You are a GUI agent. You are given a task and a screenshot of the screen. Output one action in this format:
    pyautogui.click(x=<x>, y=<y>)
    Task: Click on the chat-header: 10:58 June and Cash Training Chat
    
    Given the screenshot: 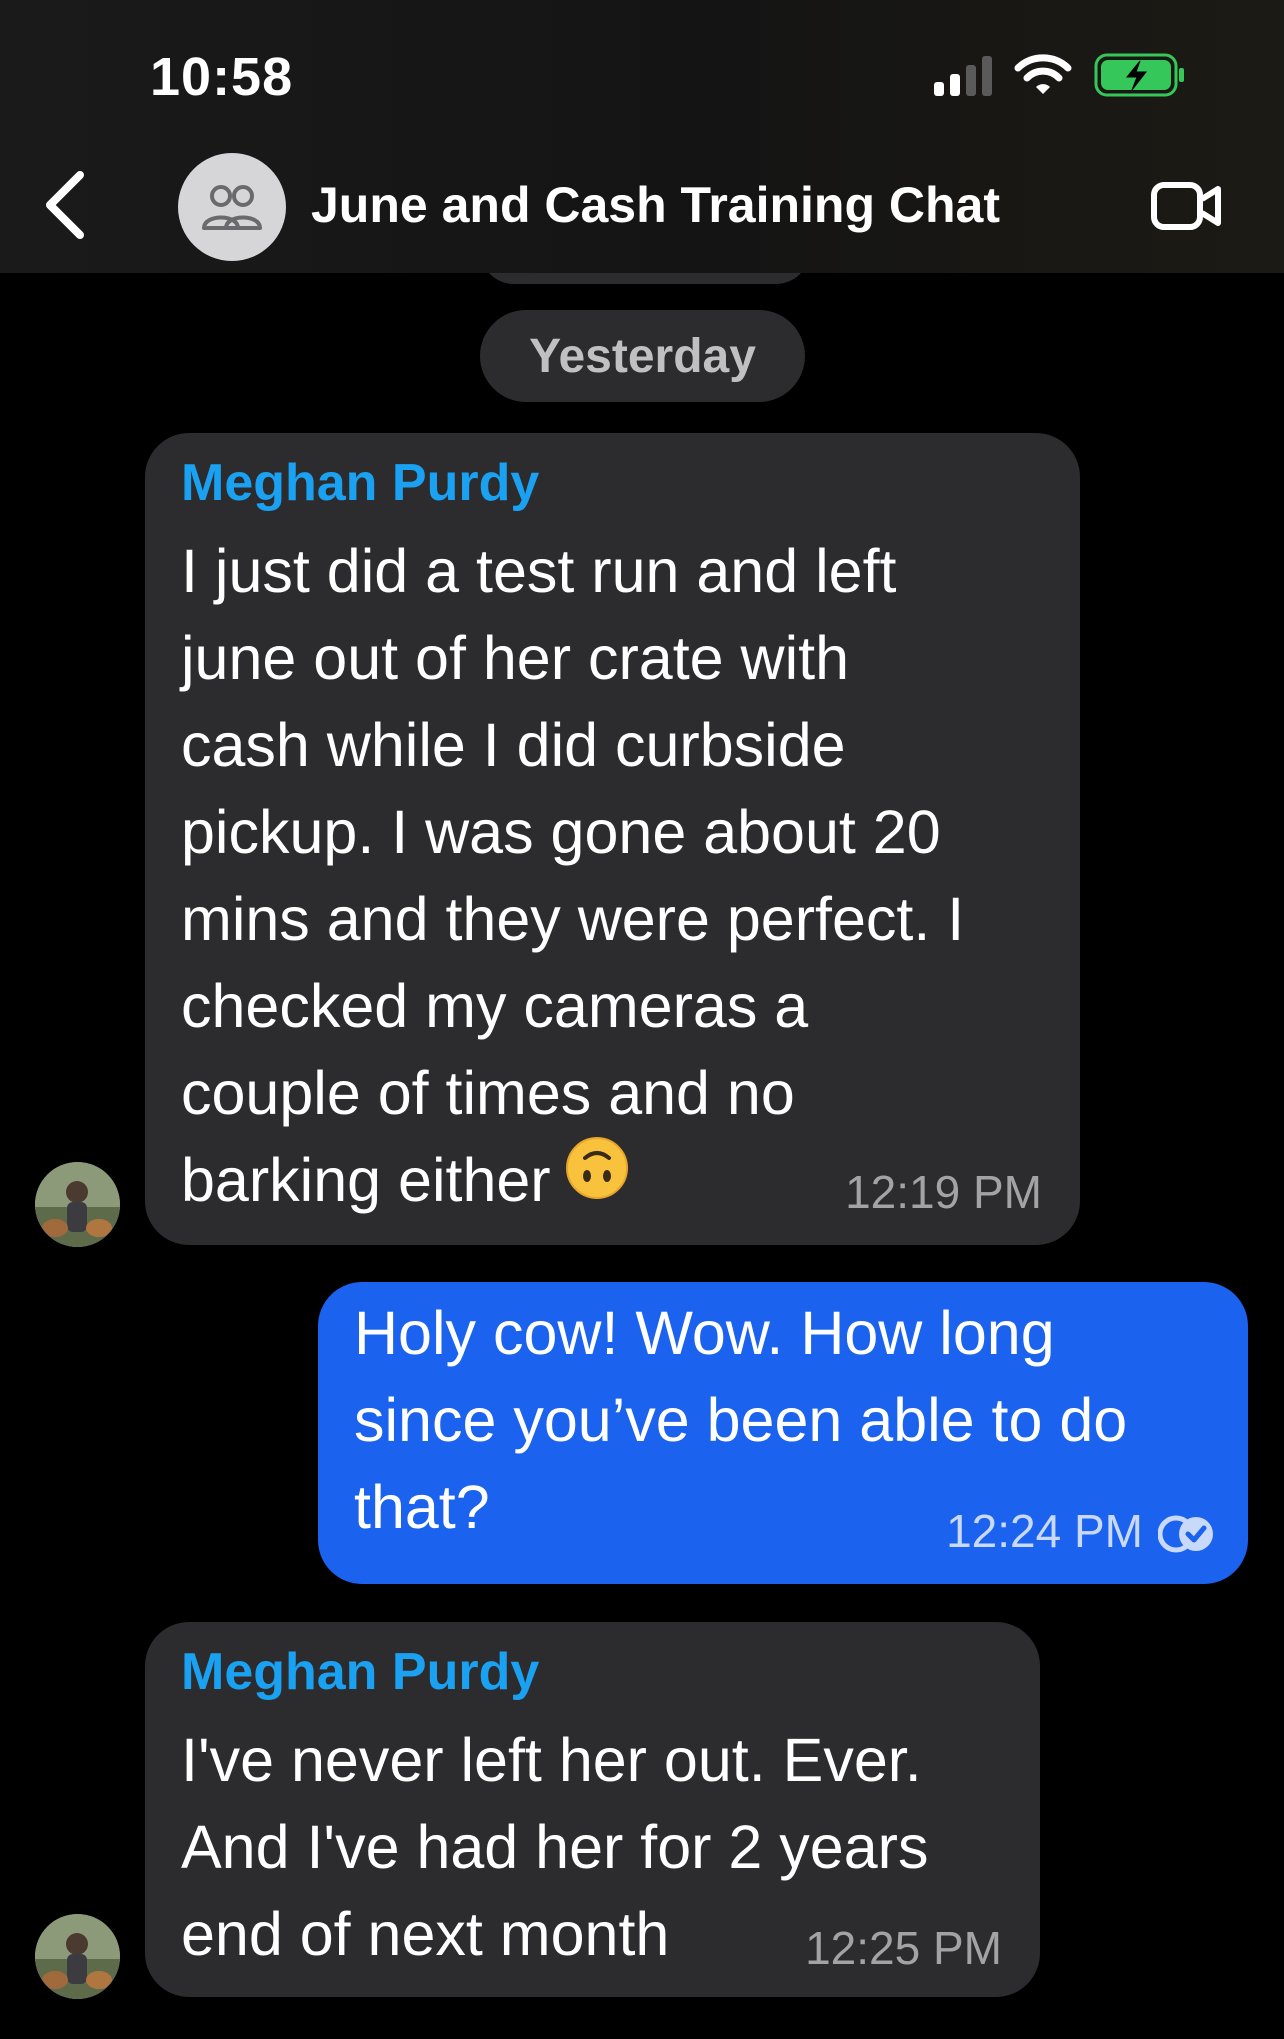 What is the action you would take?
    pyautogui.click(x=642, y=136)
    